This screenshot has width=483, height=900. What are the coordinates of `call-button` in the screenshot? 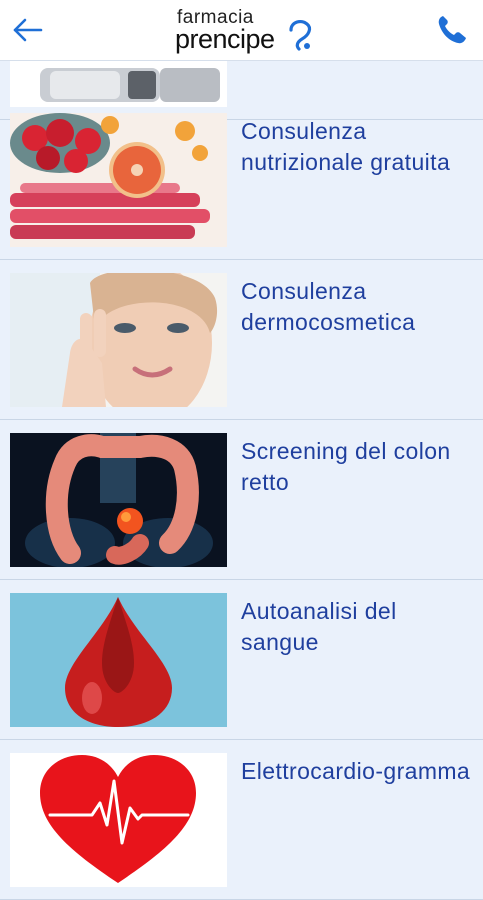 It's located at (452, 29).